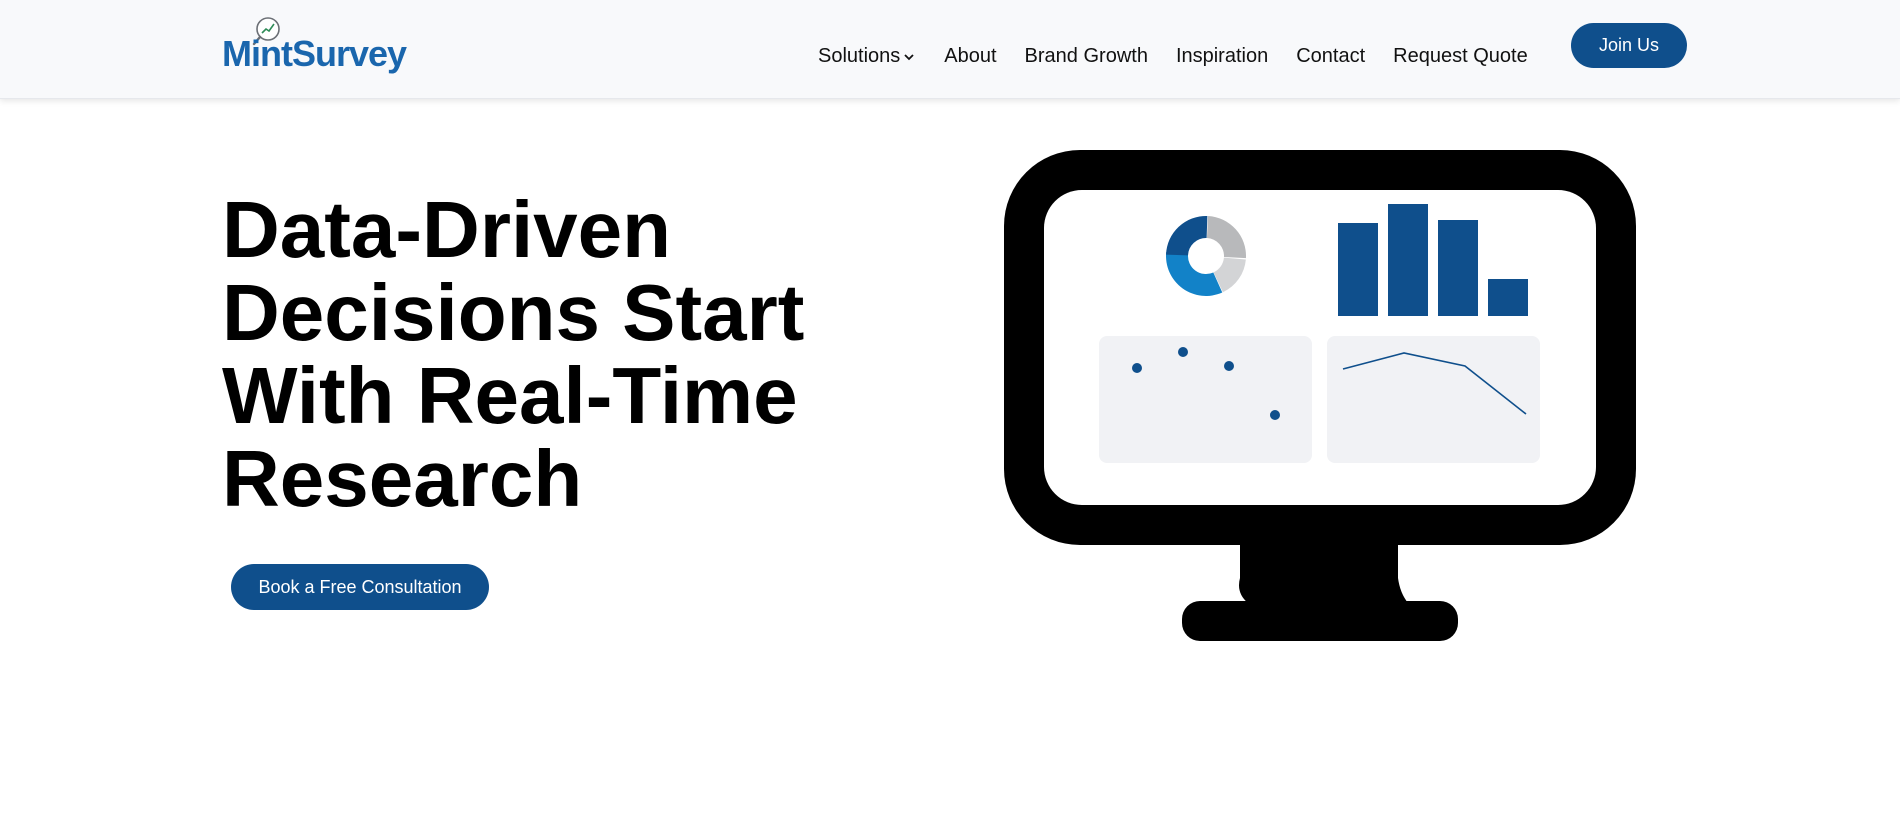 This screenshot has height=819, width=1900. I want to click on hero-title-line: With Real-Time, so click(510, 395).